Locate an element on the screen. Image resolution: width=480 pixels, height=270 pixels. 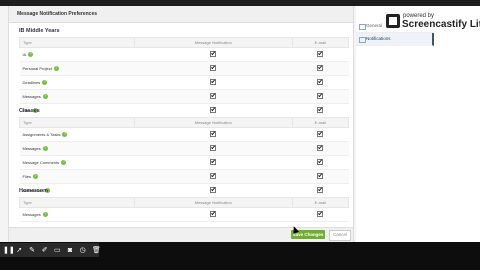
table-row: Message Comments? is located at coordinates (184, 162).